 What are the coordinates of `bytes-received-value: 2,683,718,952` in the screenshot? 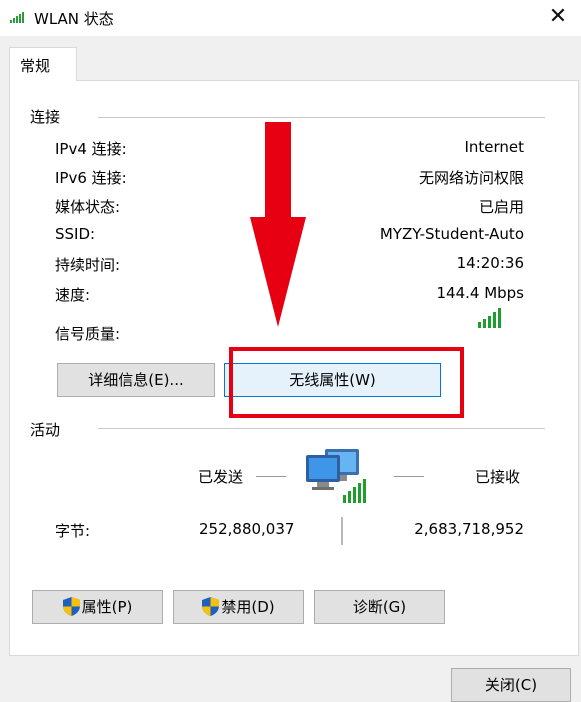 It's located at (469, 529).